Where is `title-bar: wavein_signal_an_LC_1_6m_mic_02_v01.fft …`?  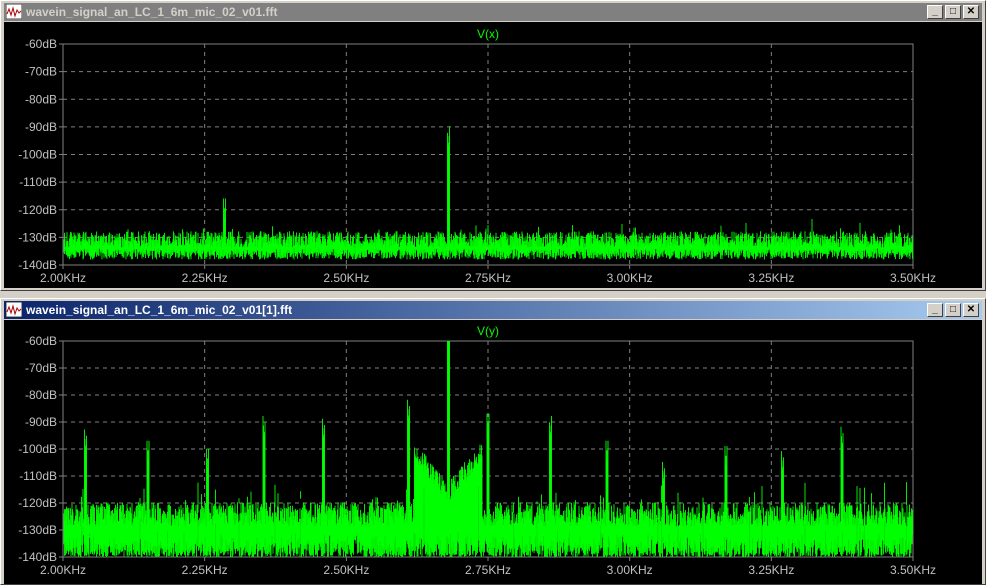
title-bar: wavein_signal_an_LC_1_6m_mic_02_v01.fft … is located at coordinates (493, 12).